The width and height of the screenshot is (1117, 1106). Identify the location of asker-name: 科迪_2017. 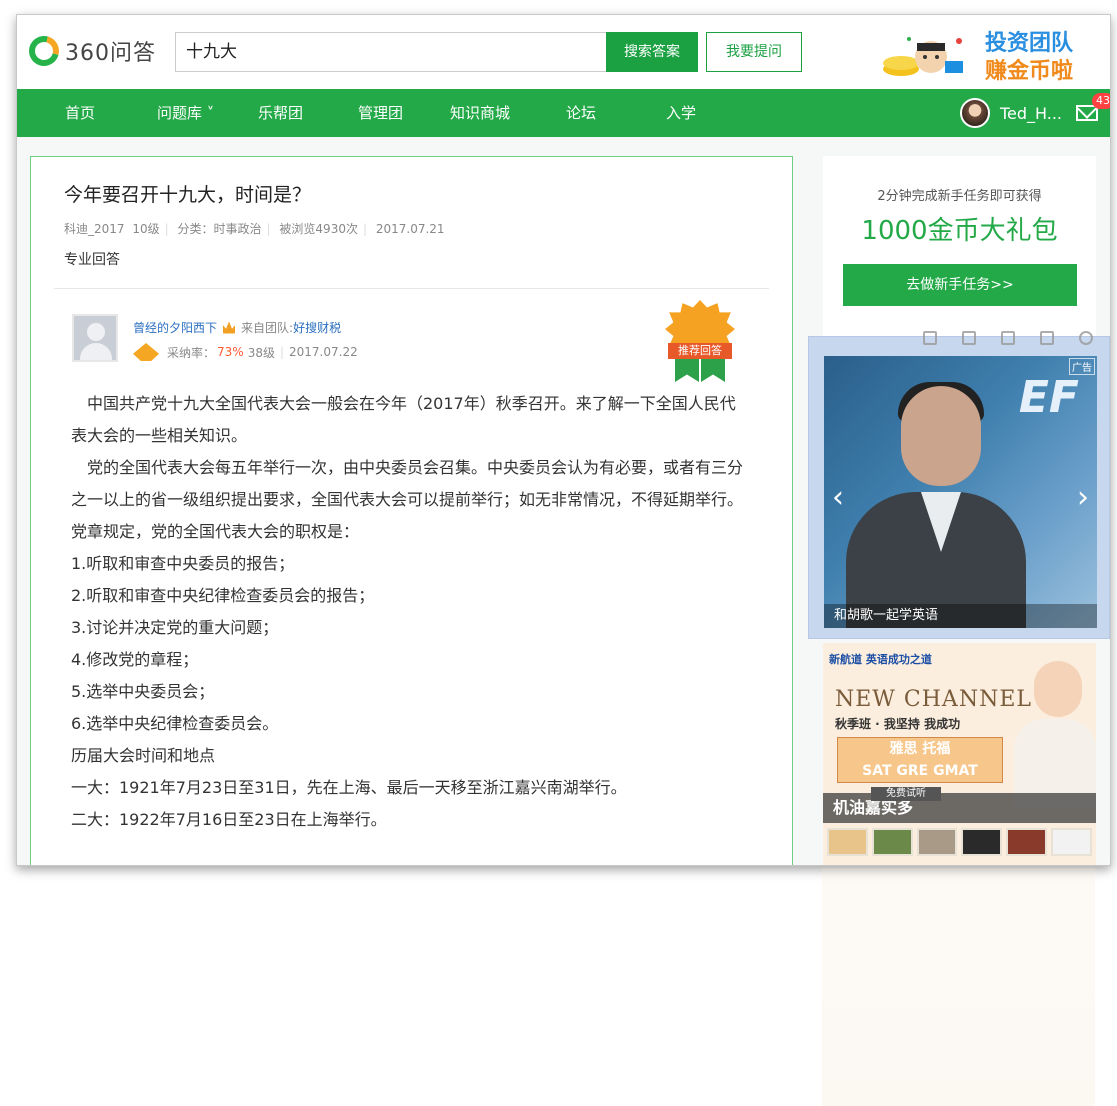
(94, 229).